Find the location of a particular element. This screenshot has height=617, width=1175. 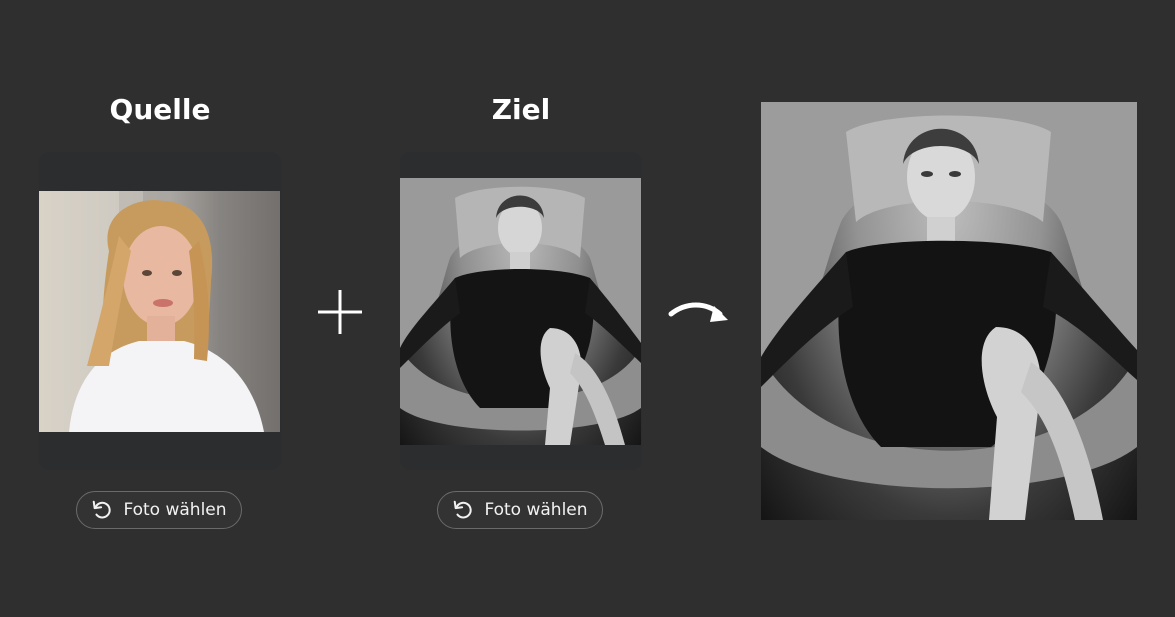

curved-arrow-icon is located at coordinates (698, 312).